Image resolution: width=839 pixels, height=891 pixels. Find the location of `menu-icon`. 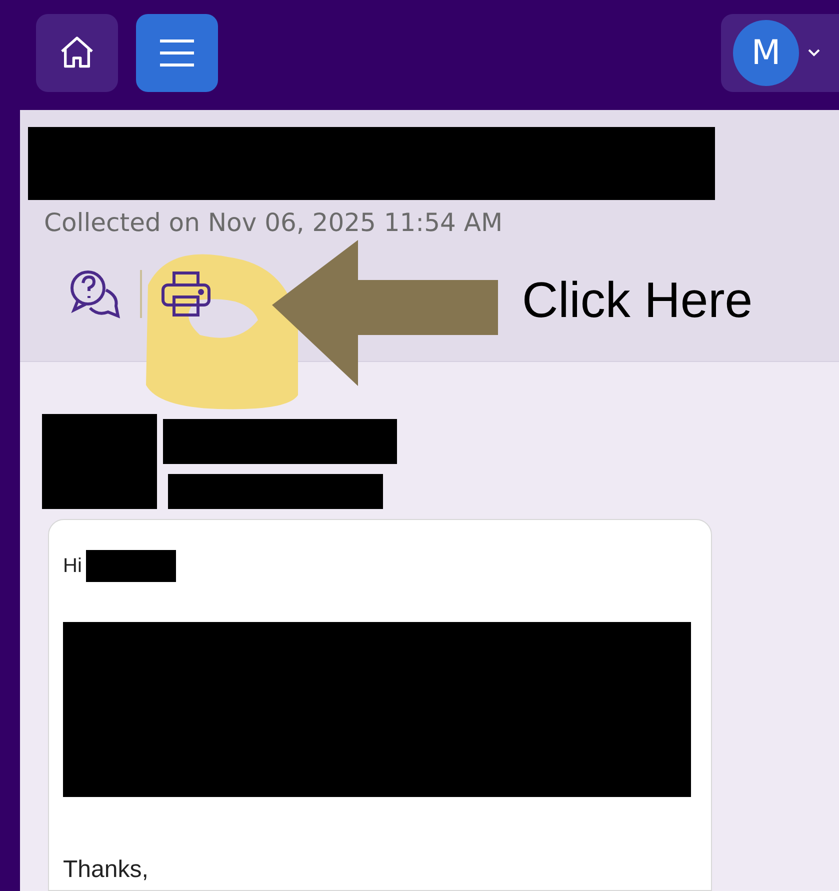

menu-icon is located at coordinates (177, 53).